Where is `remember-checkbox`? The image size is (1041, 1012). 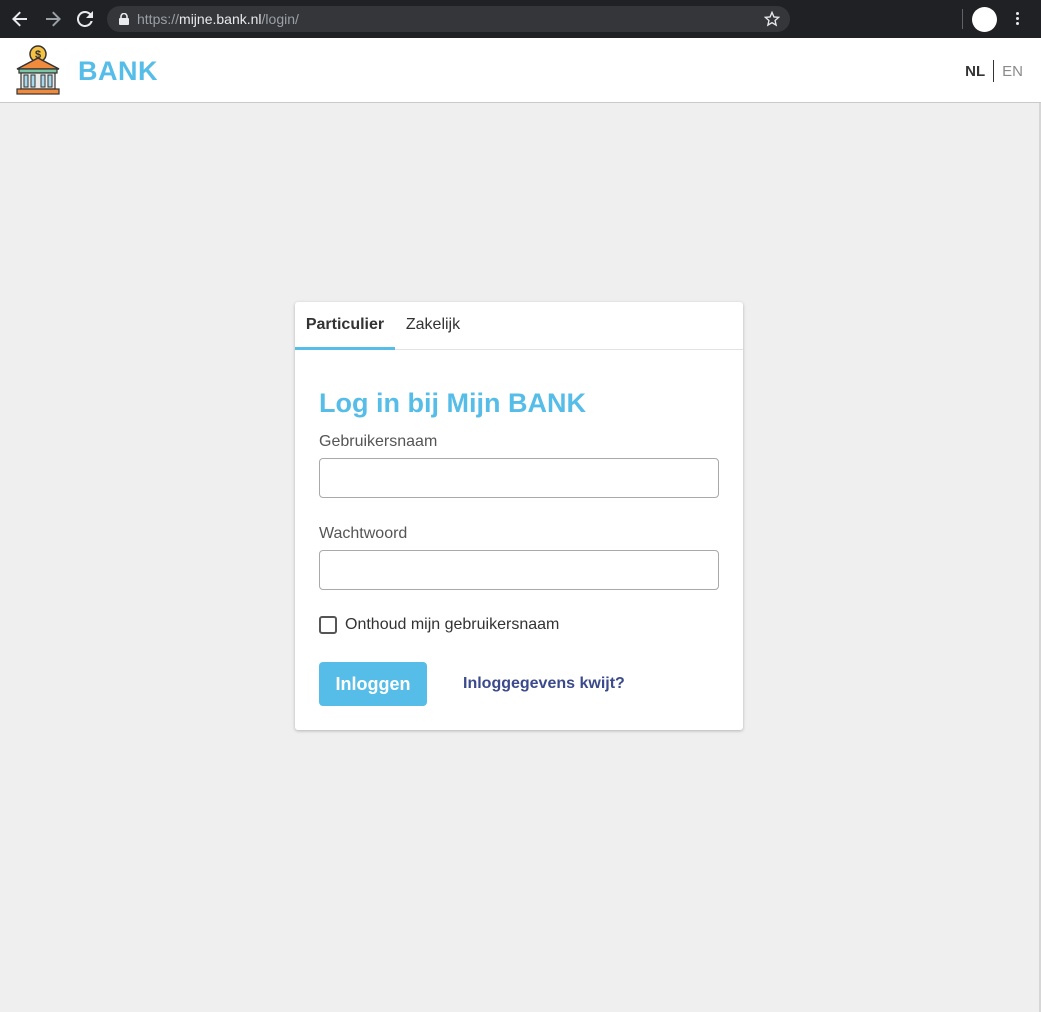
remember-checkbox is located at coordinates (328, 625).